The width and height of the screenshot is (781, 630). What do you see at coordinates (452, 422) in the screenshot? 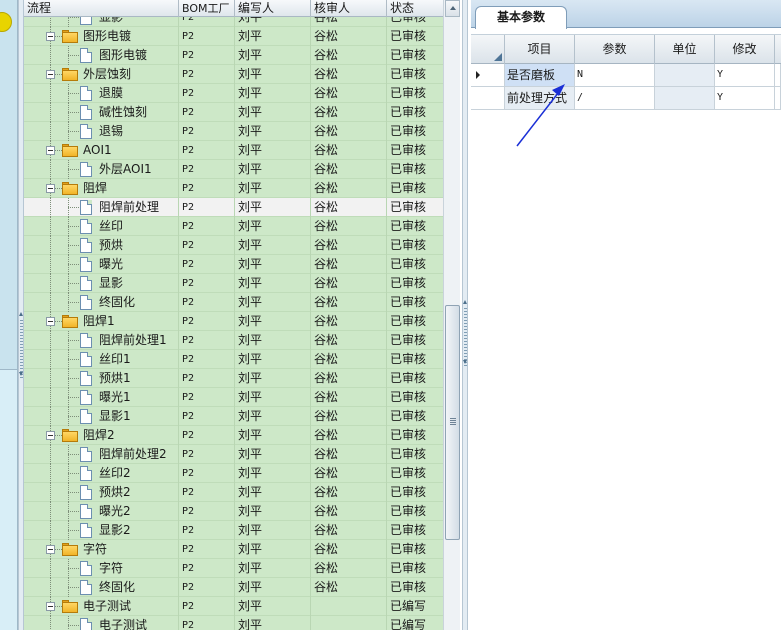
I see `scroll-thumb` at bounding box center [452, 422].